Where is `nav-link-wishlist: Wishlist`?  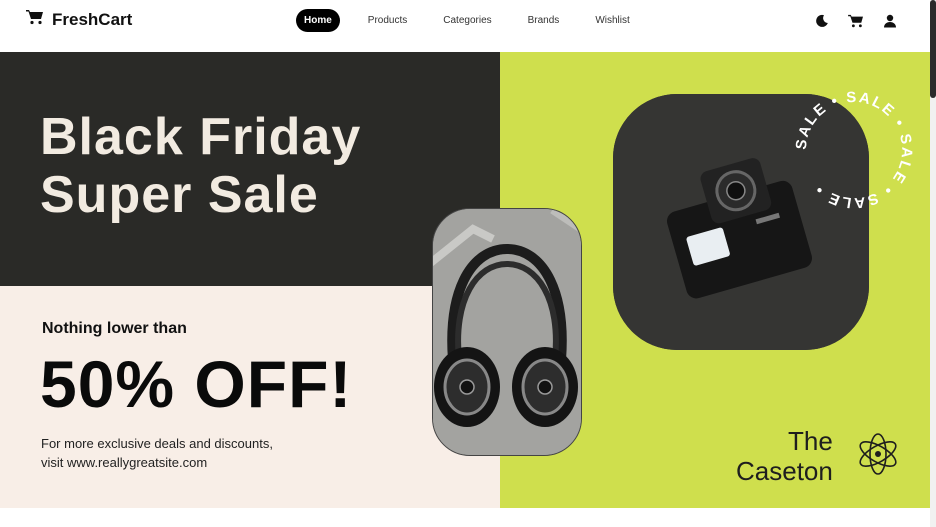 nav-link-wishlist: Wishlist is located at coordinates (612, 20).